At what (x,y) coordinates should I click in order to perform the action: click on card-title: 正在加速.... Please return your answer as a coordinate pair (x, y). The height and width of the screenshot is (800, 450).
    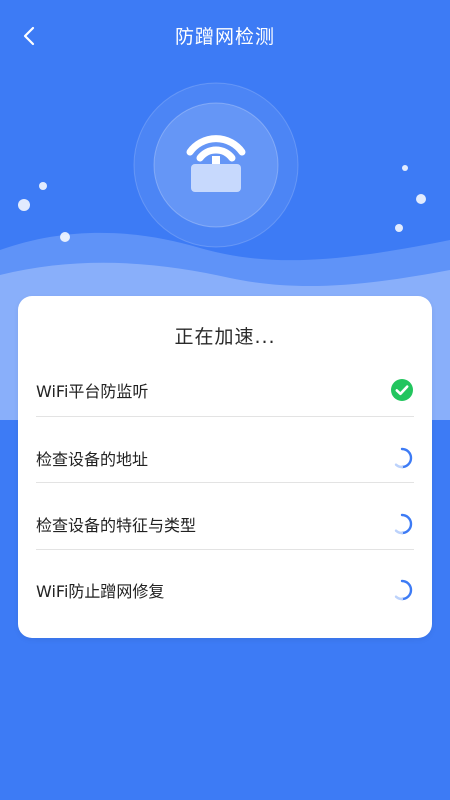
    Looking at the image, I should click on (225, 337).